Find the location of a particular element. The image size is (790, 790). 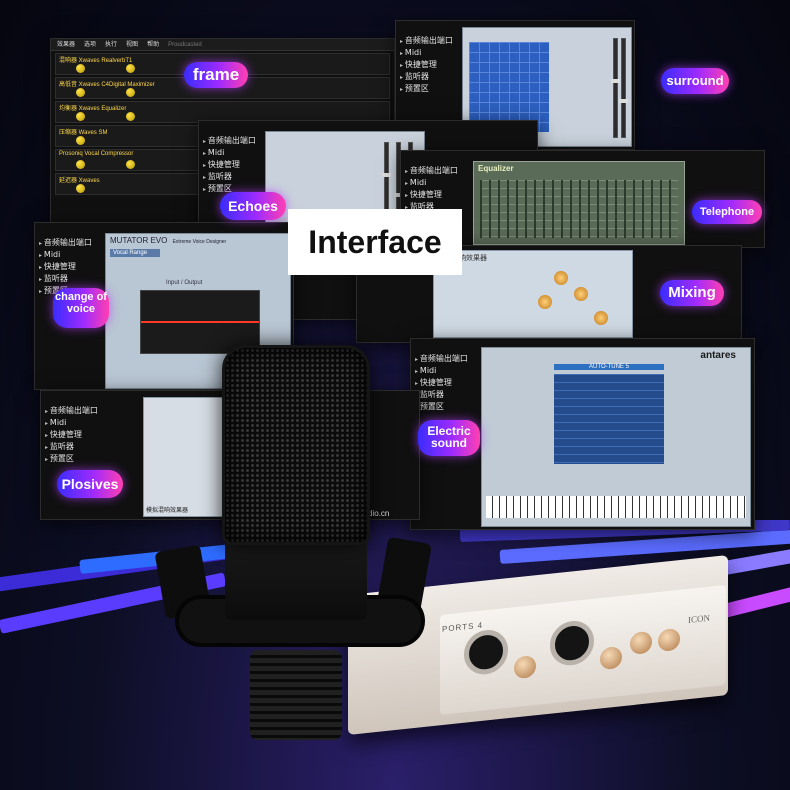

label-electric-sound: Electric sound is located at coordinates (449, 438).